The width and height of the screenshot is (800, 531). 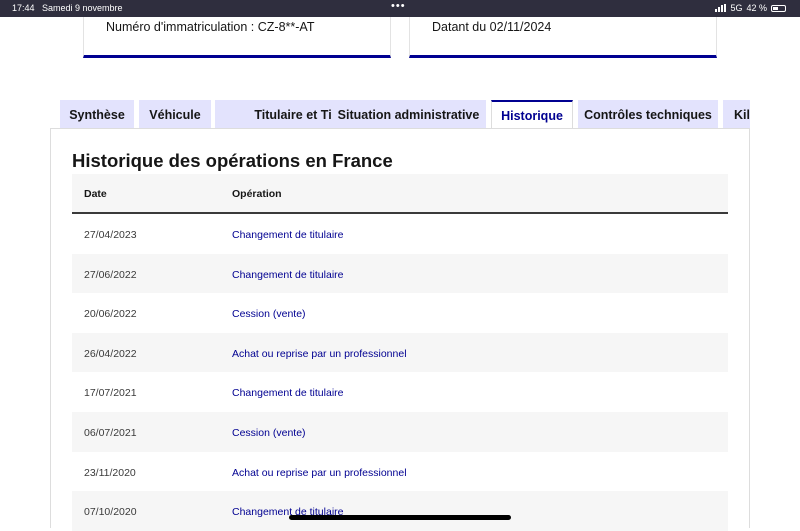 I want to click on row-date: 07/10/2020, so click(x=110, y=512).